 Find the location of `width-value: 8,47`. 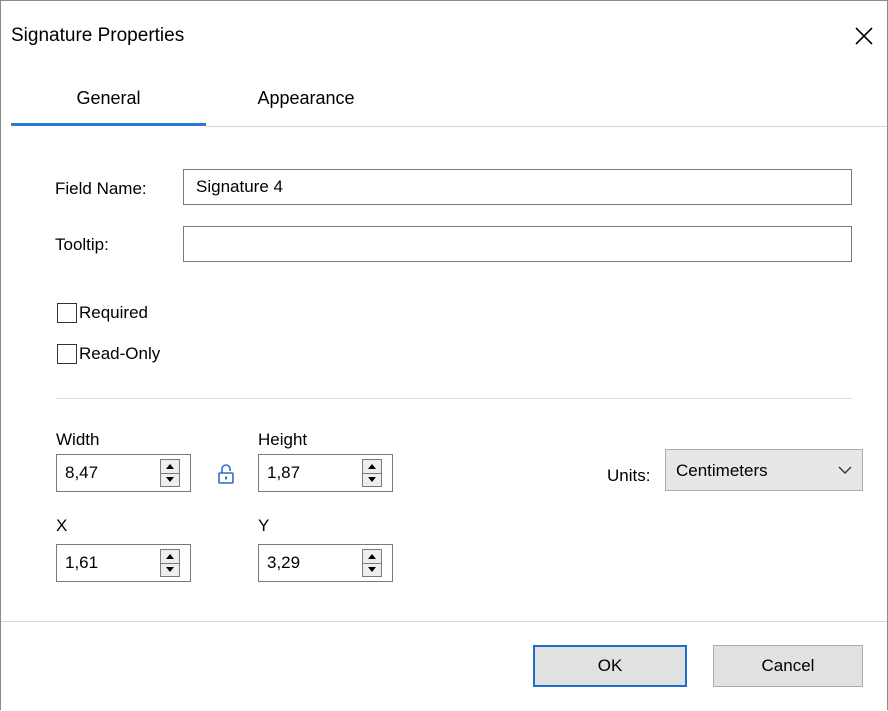

width-value: 8,47 is located at coordinates (82, 472).